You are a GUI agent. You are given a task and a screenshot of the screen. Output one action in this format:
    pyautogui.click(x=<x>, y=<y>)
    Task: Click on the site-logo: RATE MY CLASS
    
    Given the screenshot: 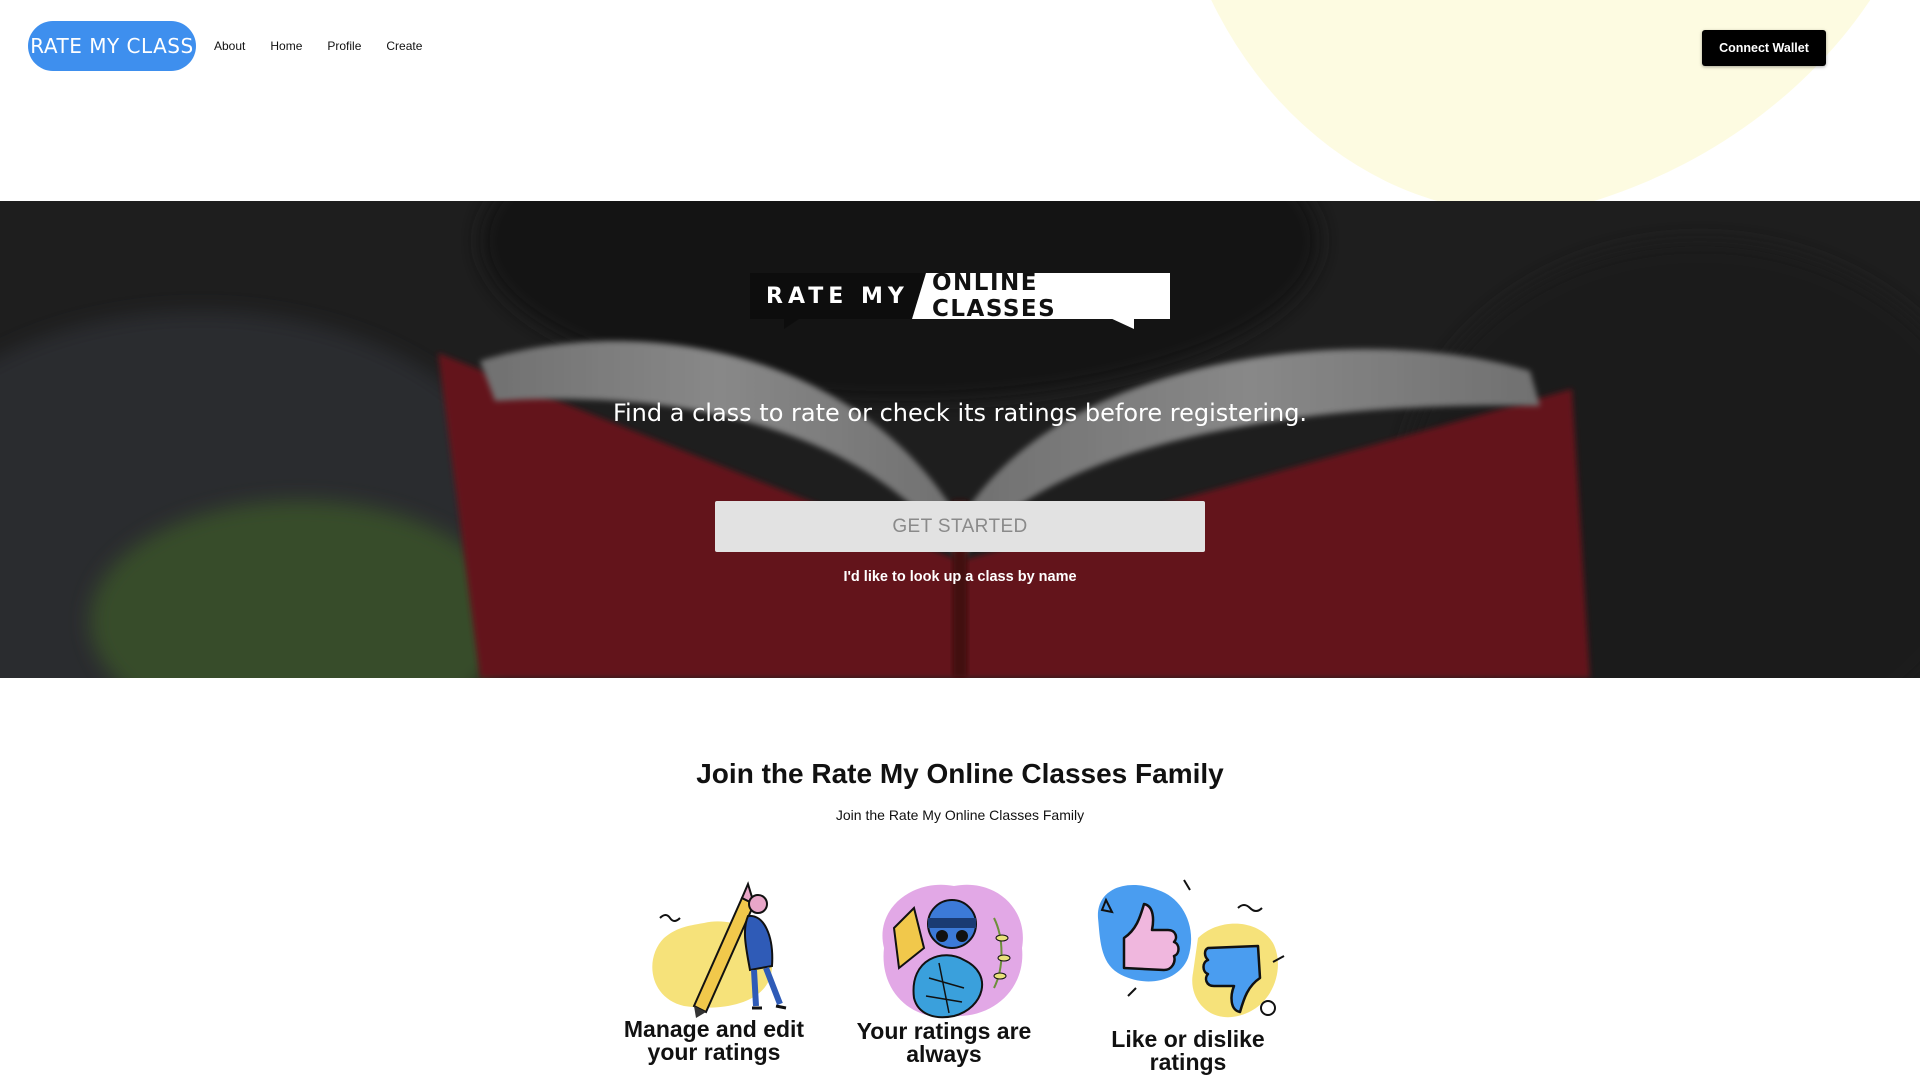 What is the action you would take?
    pyautogui.click(x=112, y=46)
    